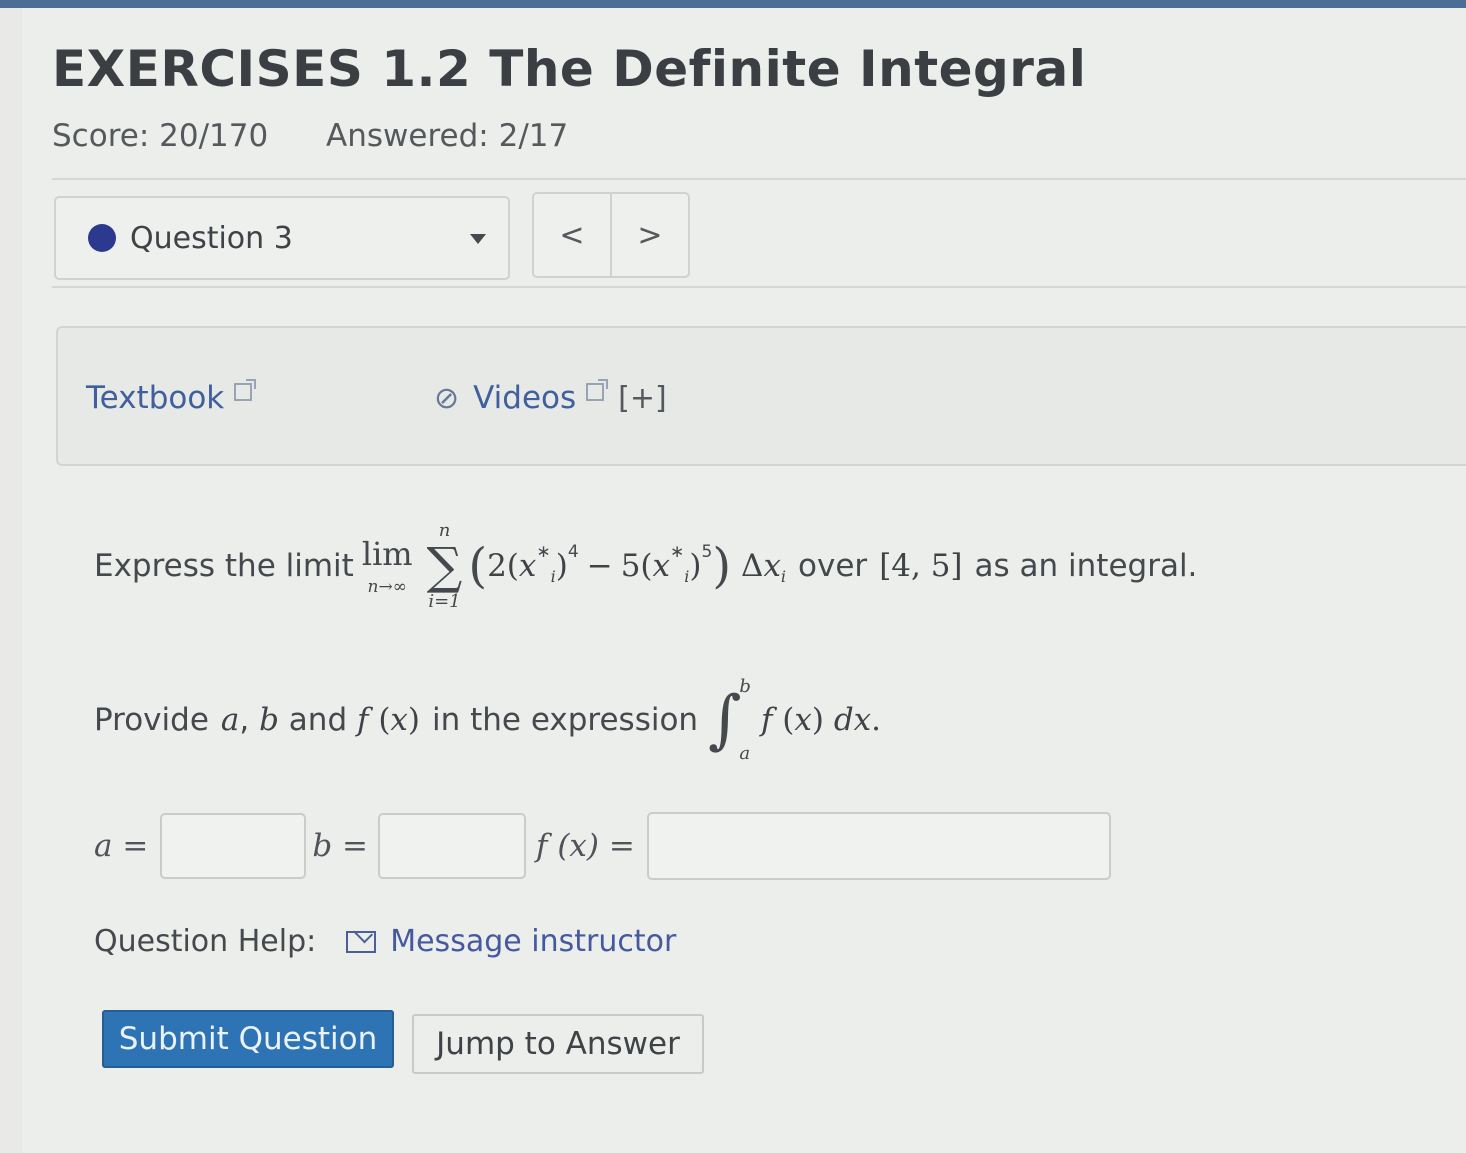 The image size is (1466, 1153). What do you see at coordinates (452, 846) in the screenshot?
I see `b-input` at bounding box center [452, 846].